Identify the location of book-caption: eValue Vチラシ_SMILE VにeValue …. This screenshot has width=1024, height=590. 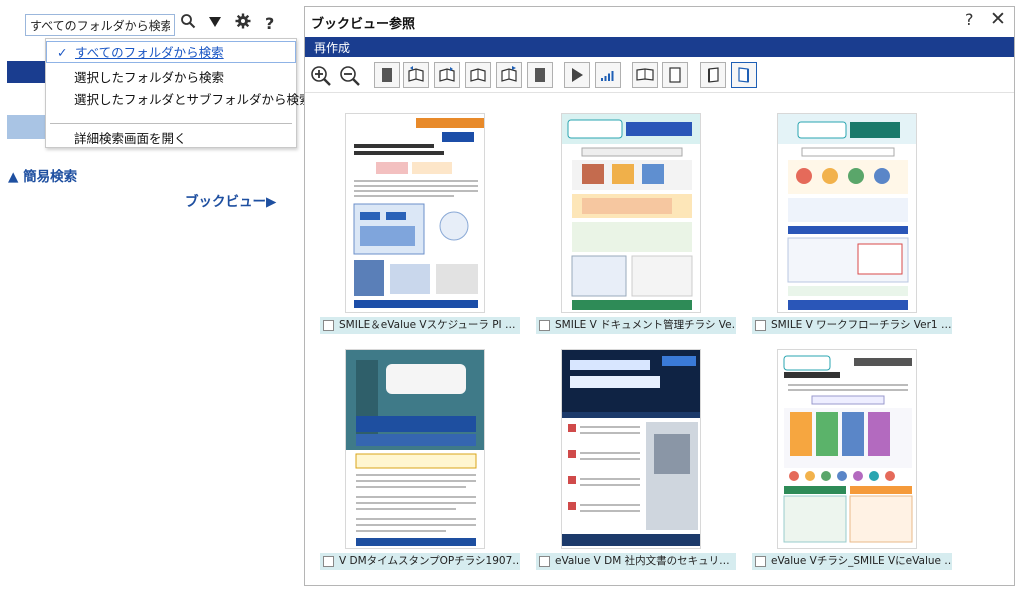
(852, 561).